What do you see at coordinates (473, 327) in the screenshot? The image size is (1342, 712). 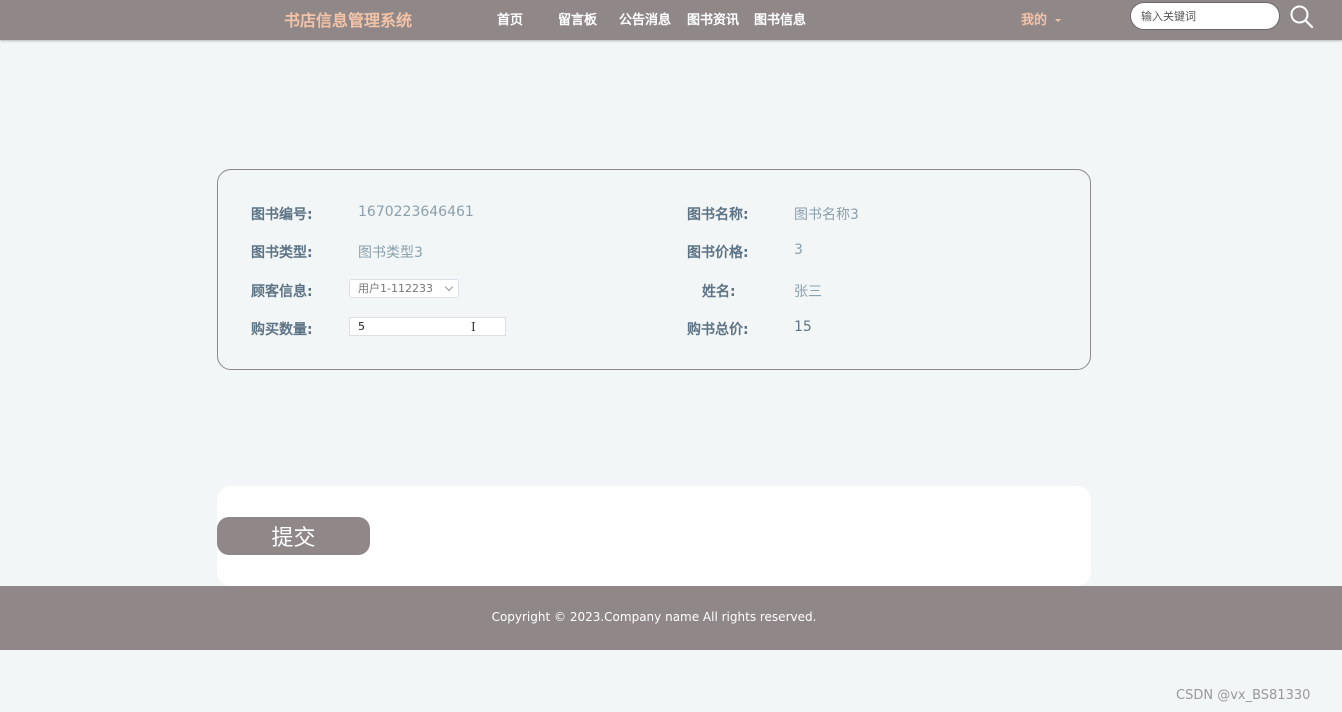 I see `text-cursor-icon: I` at bounding box center [473, 327].